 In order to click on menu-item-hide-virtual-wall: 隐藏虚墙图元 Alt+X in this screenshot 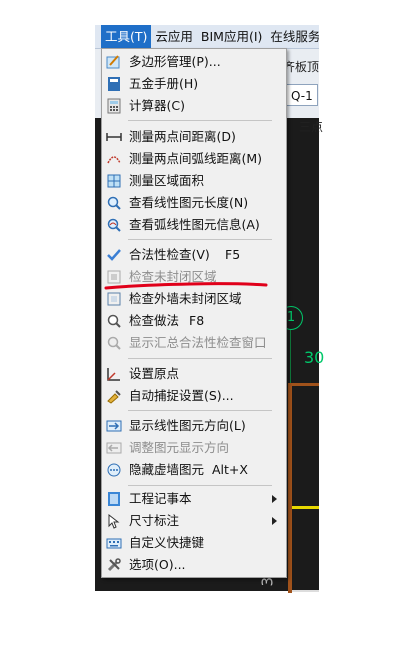, I will do `click(194, 470)`.